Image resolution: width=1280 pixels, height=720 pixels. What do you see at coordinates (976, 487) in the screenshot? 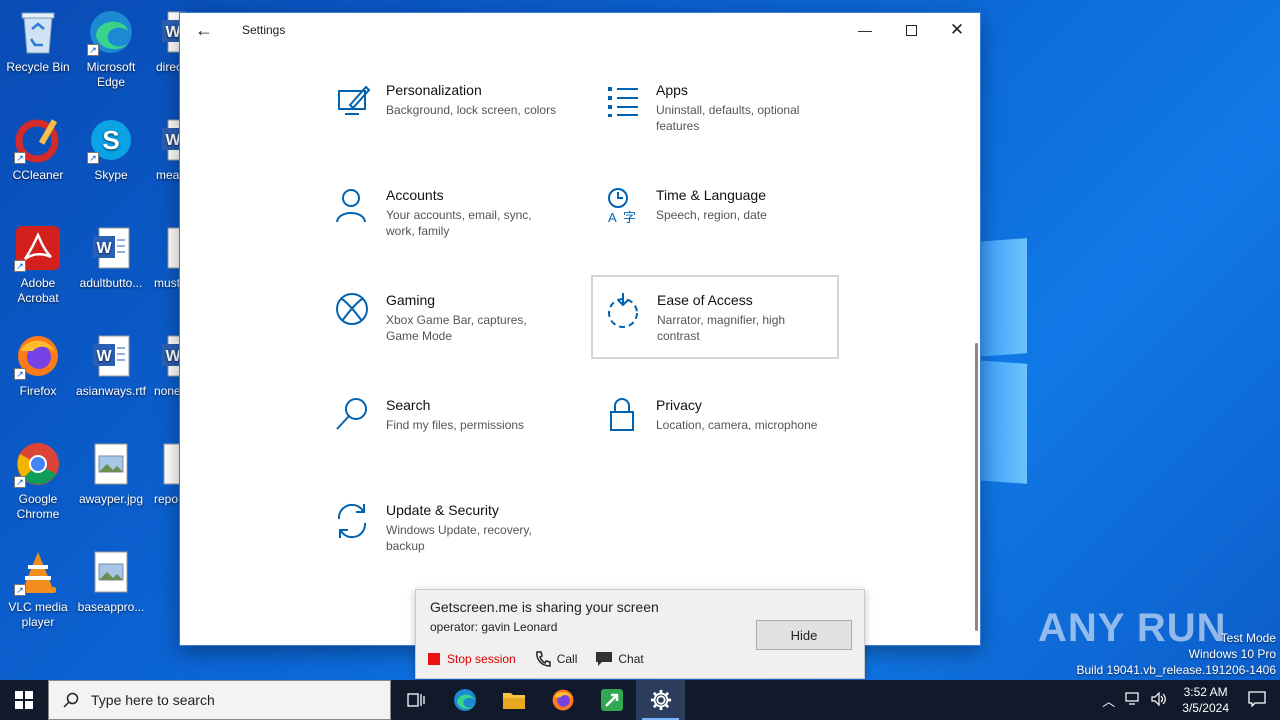
I see `vertical-scrollbar` at bounding box center [976, 487].